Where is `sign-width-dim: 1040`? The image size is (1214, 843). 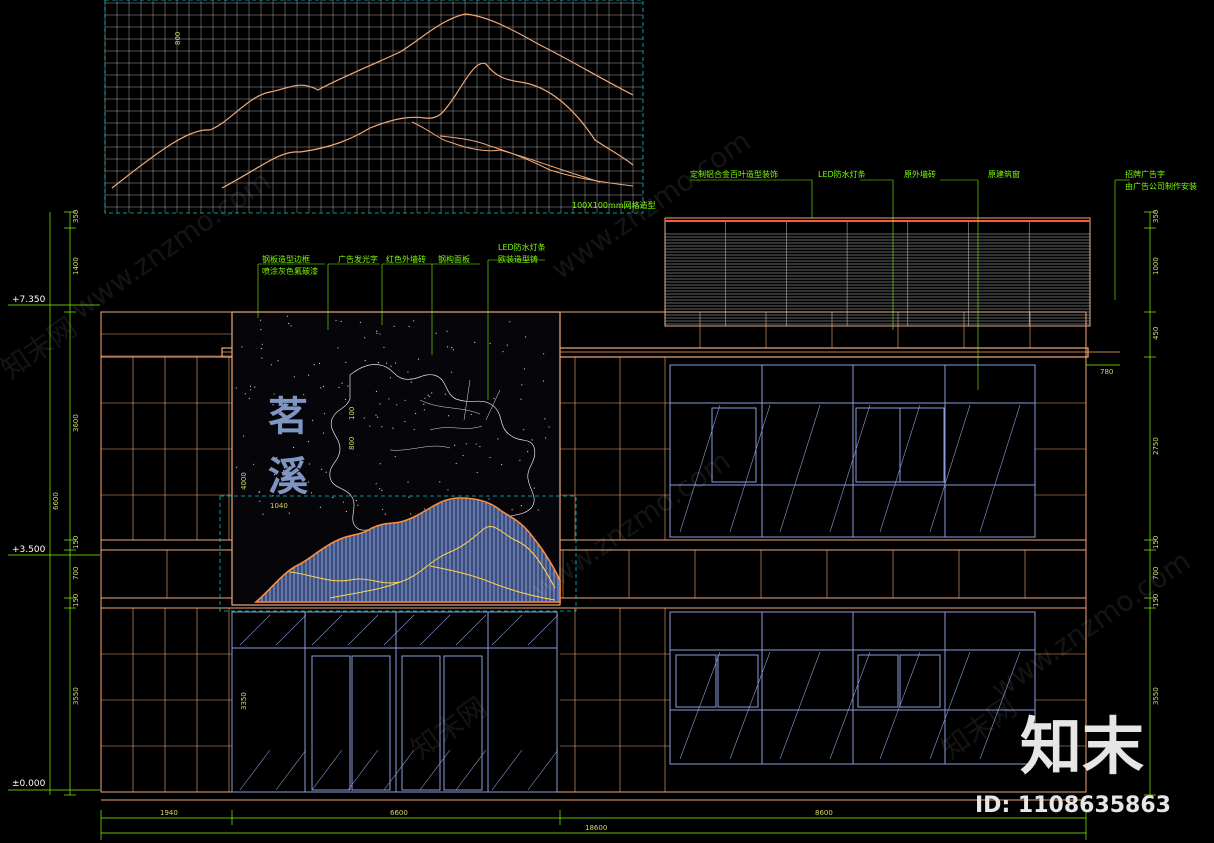 sign-width-dim: 1040 is located at coordinates (279, 506).